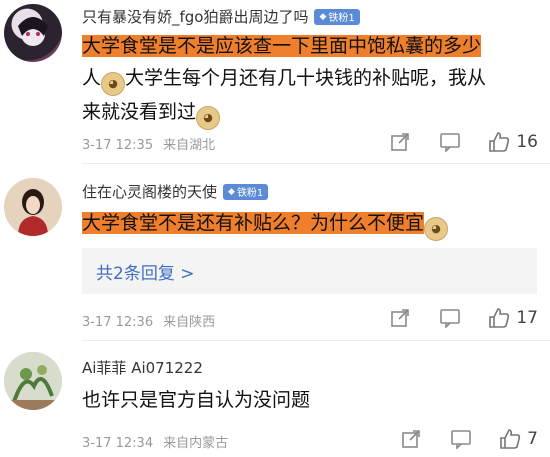  What do you see at coordinates (118, 443) in the screenshot?
I see `timestamp: 3-17 12:34` at bounding box center [118, 443].